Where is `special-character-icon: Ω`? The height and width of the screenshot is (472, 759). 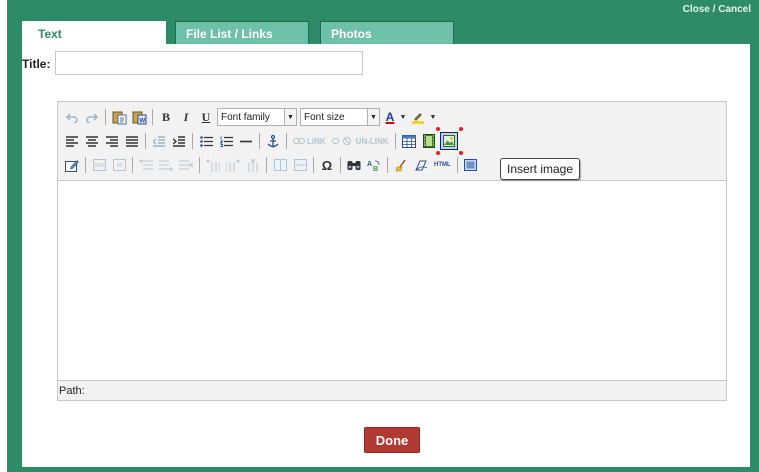
special-character-icon: Ω is located at coordinates (327, 165).